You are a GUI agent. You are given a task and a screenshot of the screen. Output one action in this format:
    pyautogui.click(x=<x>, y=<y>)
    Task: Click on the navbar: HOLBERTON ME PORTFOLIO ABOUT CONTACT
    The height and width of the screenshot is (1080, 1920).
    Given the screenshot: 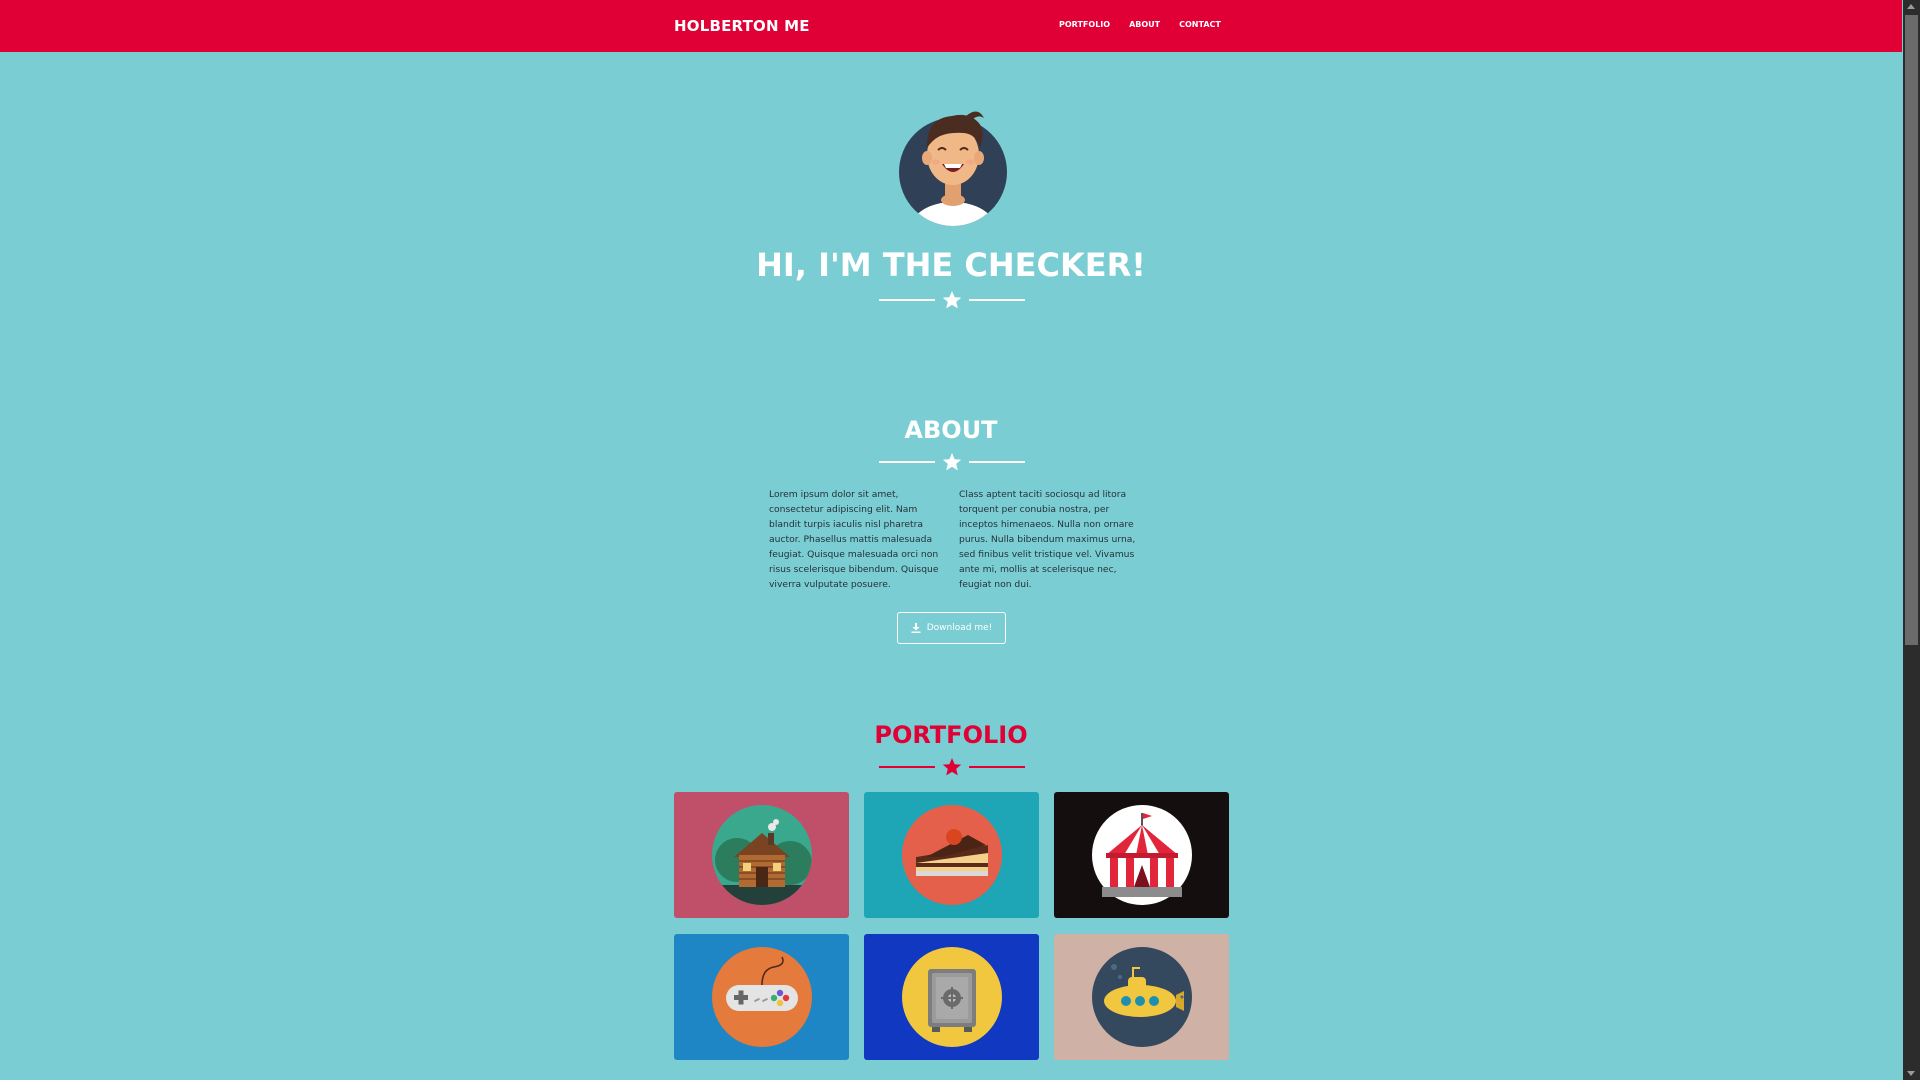 What is the action you would take?
    pyautogui.click(x=951, y=26)
    